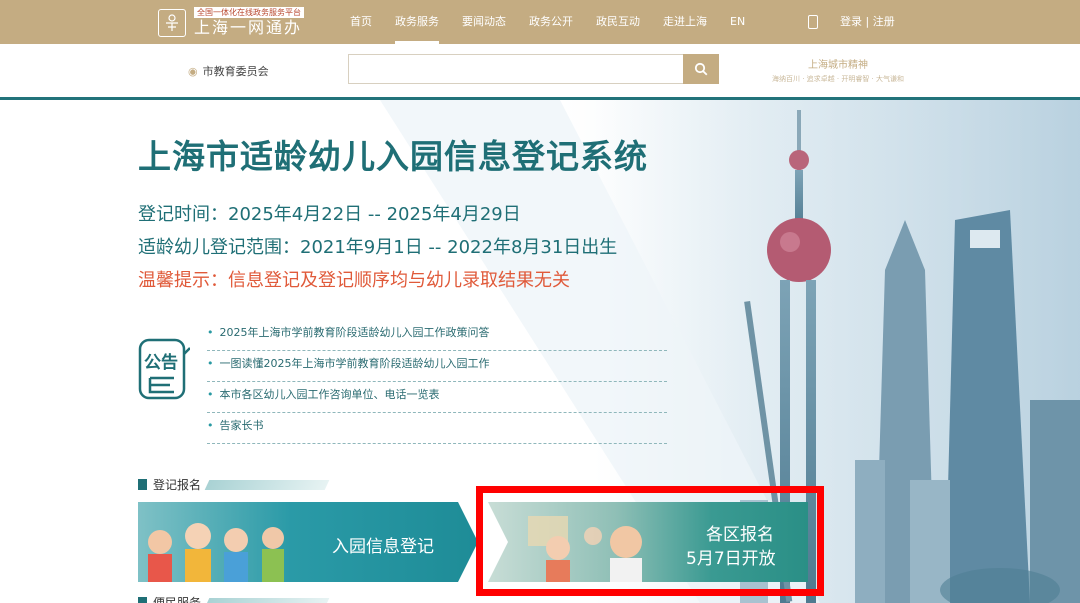 The height and width of the screenshot is (603, 1080). What do you see at coordinates (235, 71) in the screenshot?
I see `department-name: 市教育委员会` at bounding box center [235, 71].